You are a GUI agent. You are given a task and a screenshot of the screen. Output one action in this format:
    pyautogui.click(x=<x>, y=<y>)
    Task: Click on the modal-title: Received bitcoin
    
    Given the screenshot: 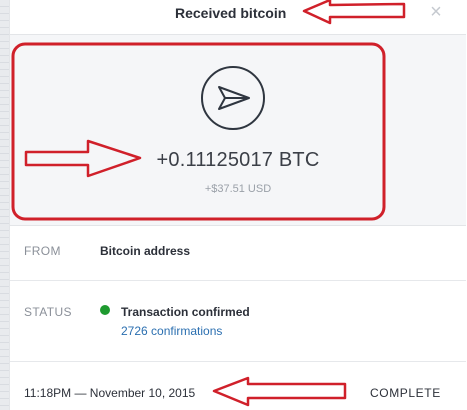 What is the action you would take?
    pyautogui.click(x=231, y=13)
    